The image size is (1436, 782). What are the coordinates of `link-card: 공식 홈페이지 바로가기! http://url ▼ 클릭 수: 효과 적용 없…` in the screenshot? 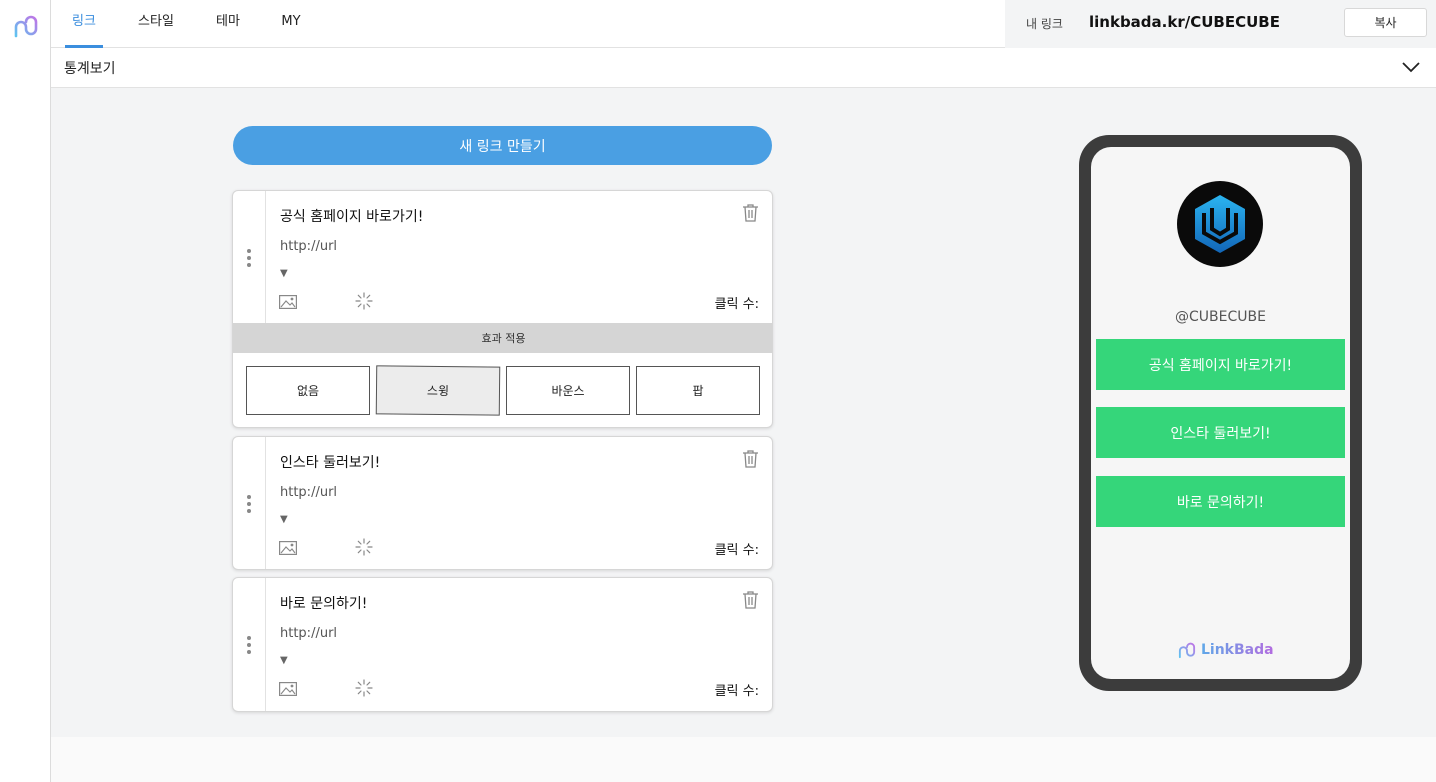 It's located at (502, 309).